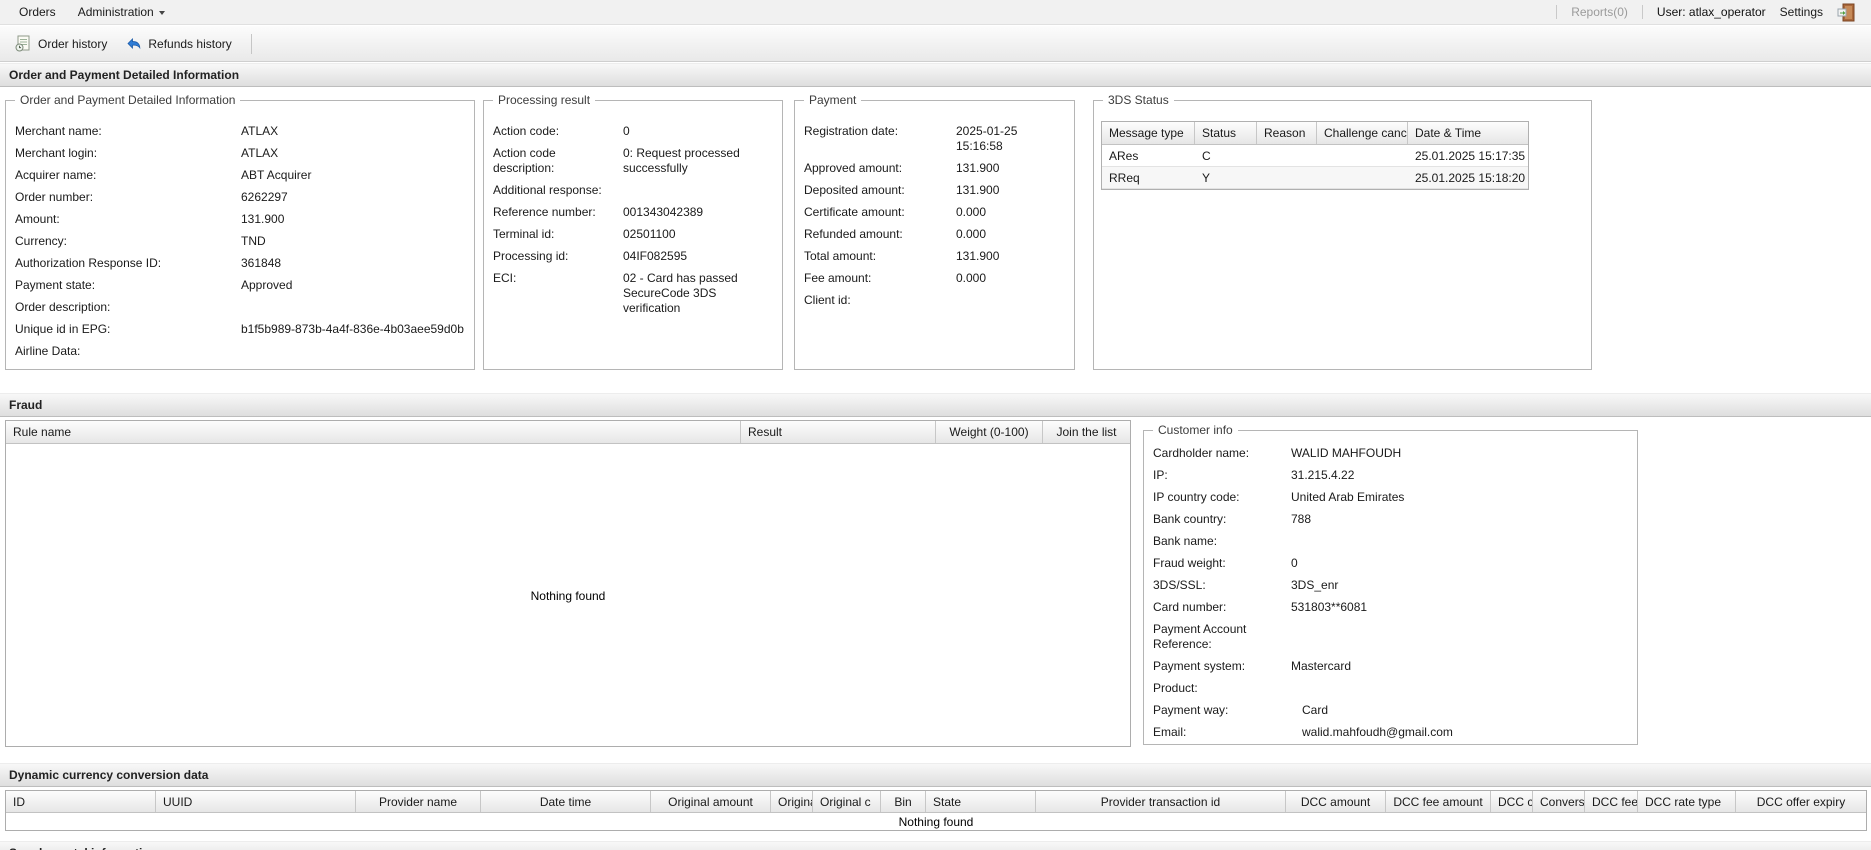 The height and width of the screenshot is (850, 1871). What do you see at coordinates (711, 801) in the screenshot?
I see `column-header-original-amount: Original amount` at bounding box center [711, 801].